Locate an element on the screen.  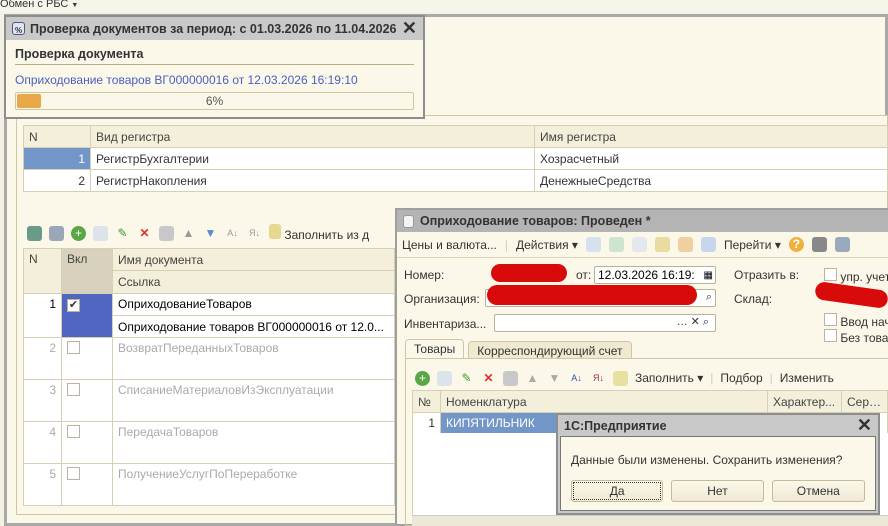
table-row: 1 РегистрБухгалтерии Хозрасчетный is located at coordinates (455, 158).